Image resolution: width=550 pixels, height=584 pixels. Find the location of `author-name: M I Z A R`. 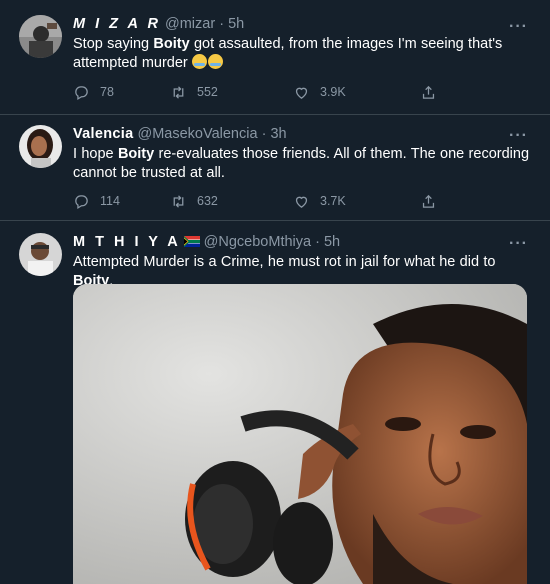

author-name: M I Z A R is located at coordinates (117, 24).